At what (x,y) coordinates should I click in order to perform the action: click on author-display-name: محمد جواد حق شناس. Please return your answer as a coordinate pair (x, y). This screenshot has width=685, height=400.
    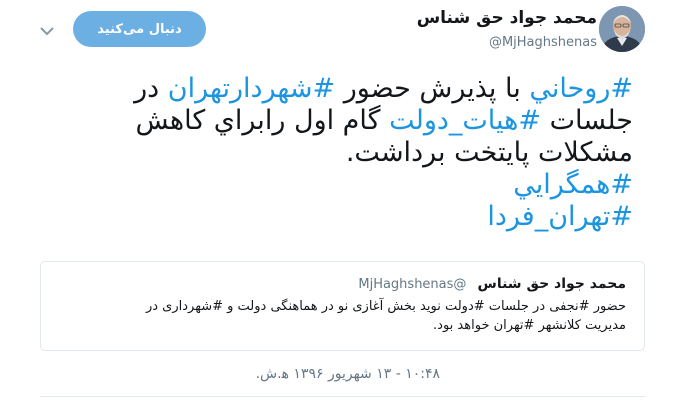
    Looking at the image, I should click on (507, 18).